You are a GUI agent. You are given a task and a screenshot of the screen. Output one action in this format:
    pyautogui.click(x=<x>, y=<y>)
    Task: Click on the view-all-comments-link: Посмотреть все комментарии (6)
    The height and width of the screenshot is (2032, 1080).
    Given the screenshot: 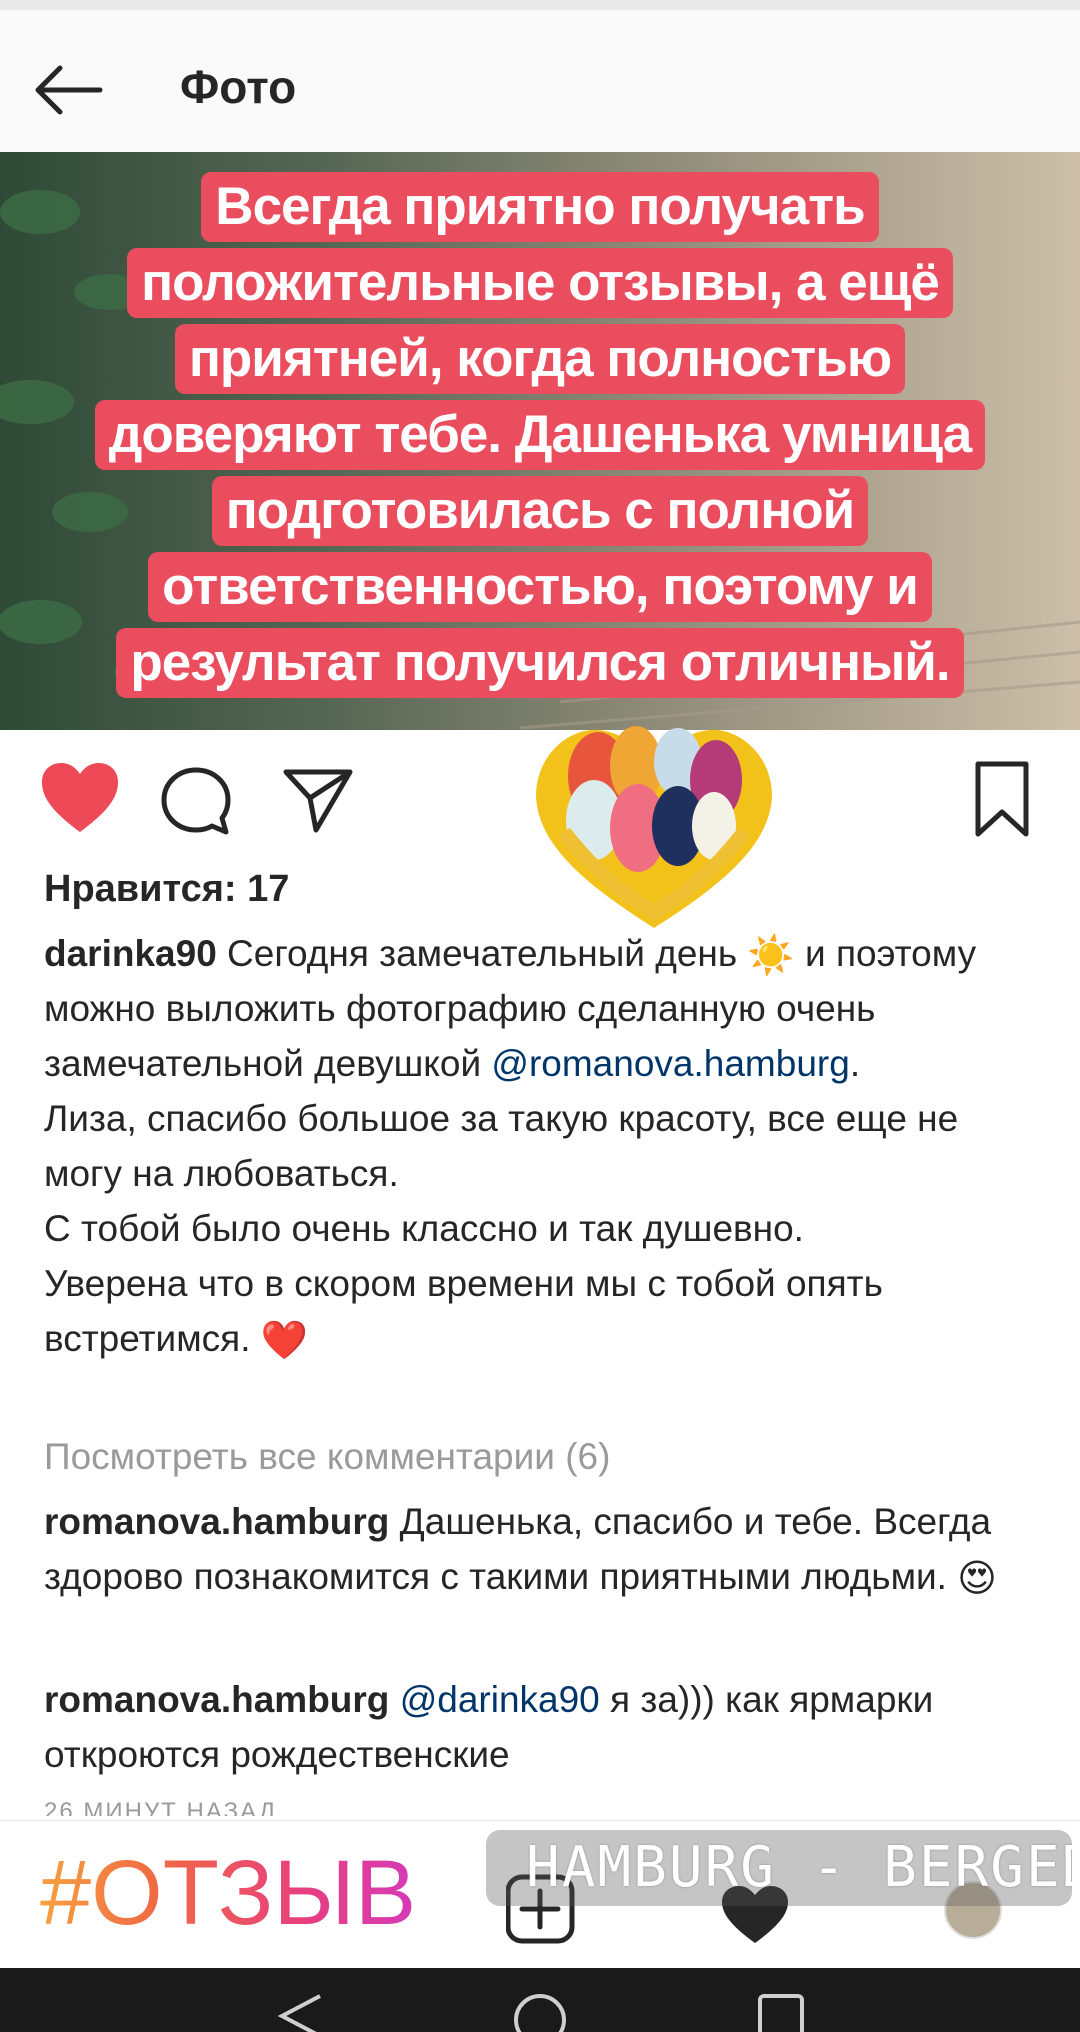 What is the action you would take?
    pyautogui.click(x=327, y=1457)
    